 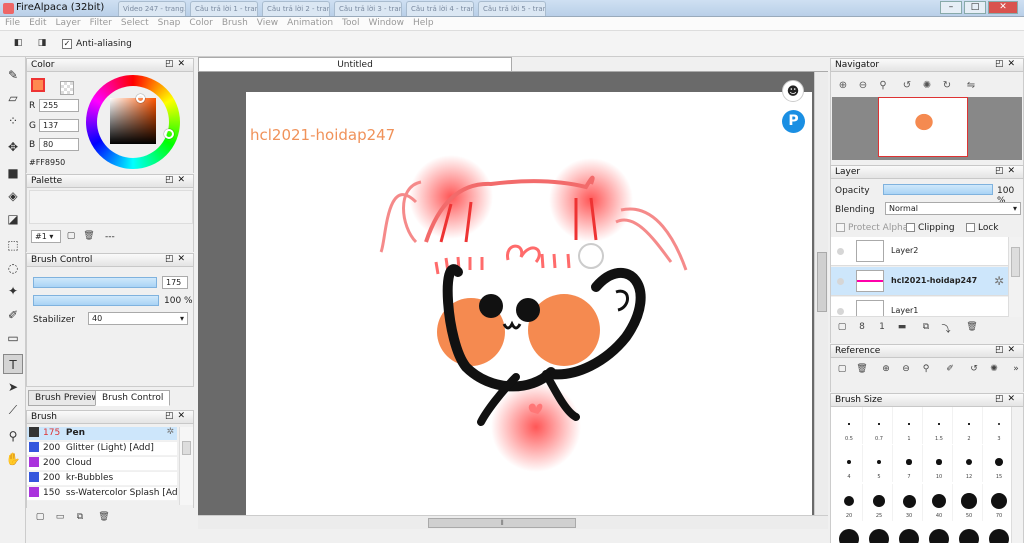 I want to click on reference-delete-icon: 🗑, so click(x=862, y=370).